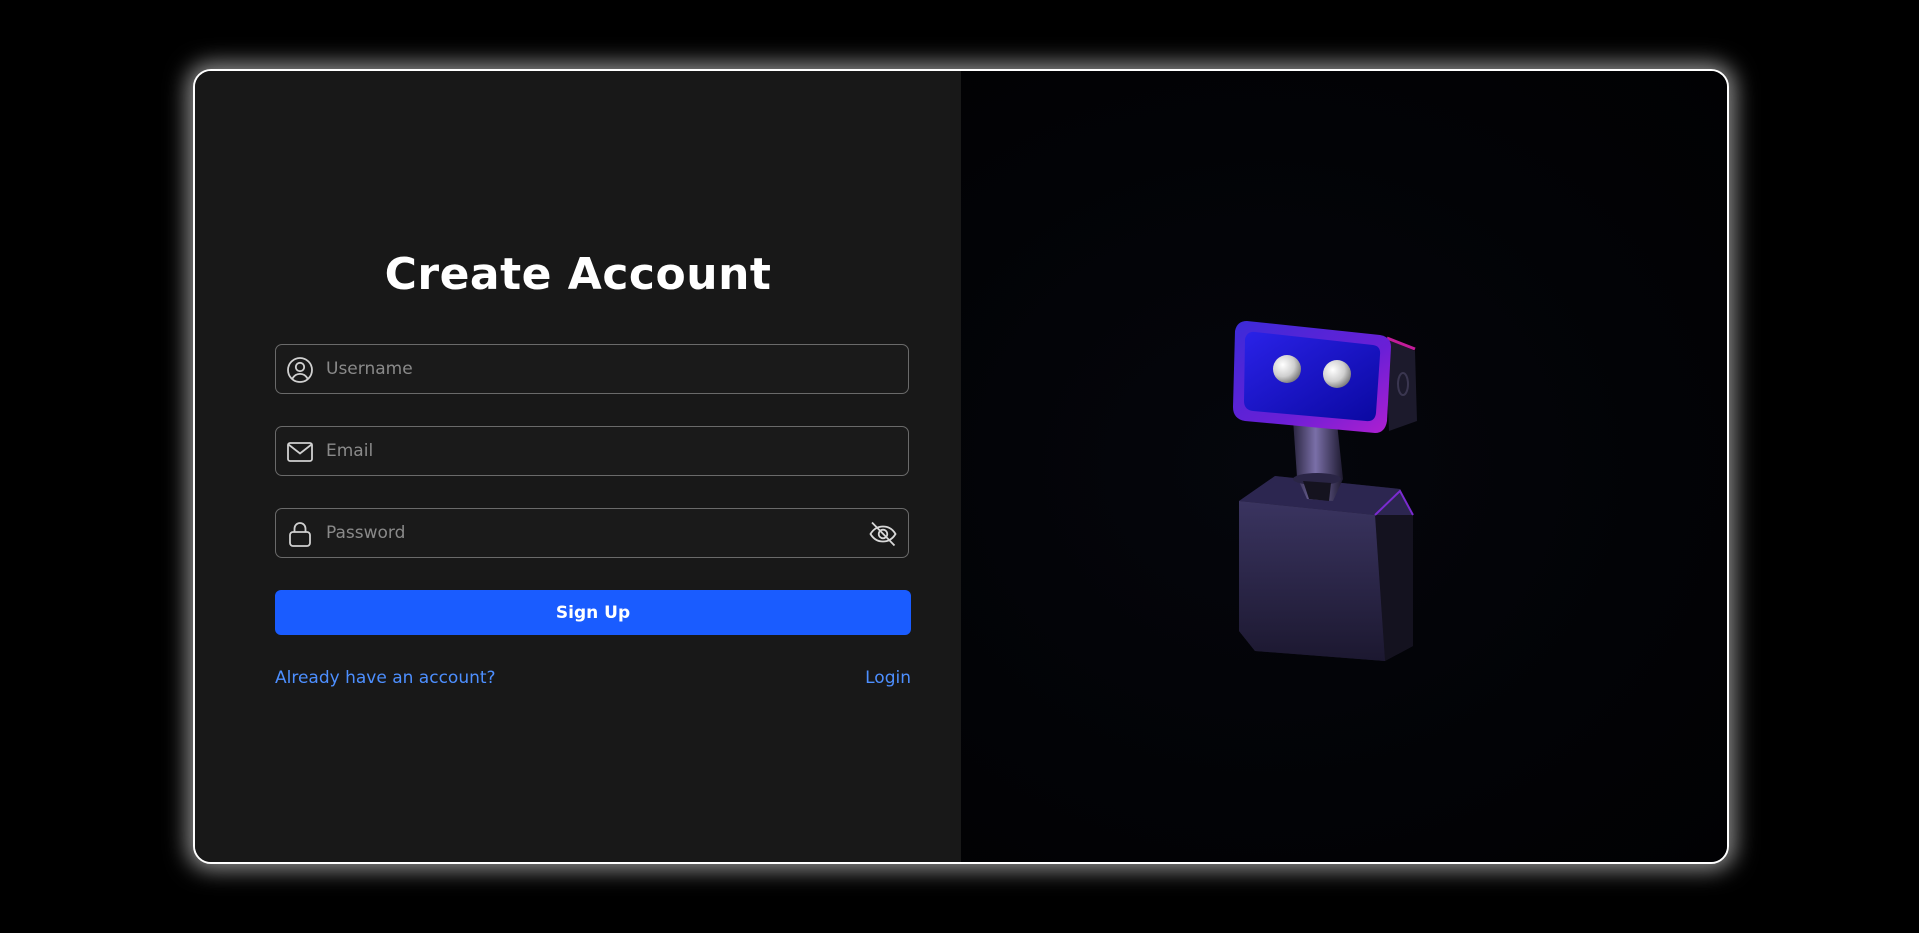 The image size is (1919, 933). Describe the element at coordinates (883, 534) in the screenshot. I see `eye-off-icon` at that location.